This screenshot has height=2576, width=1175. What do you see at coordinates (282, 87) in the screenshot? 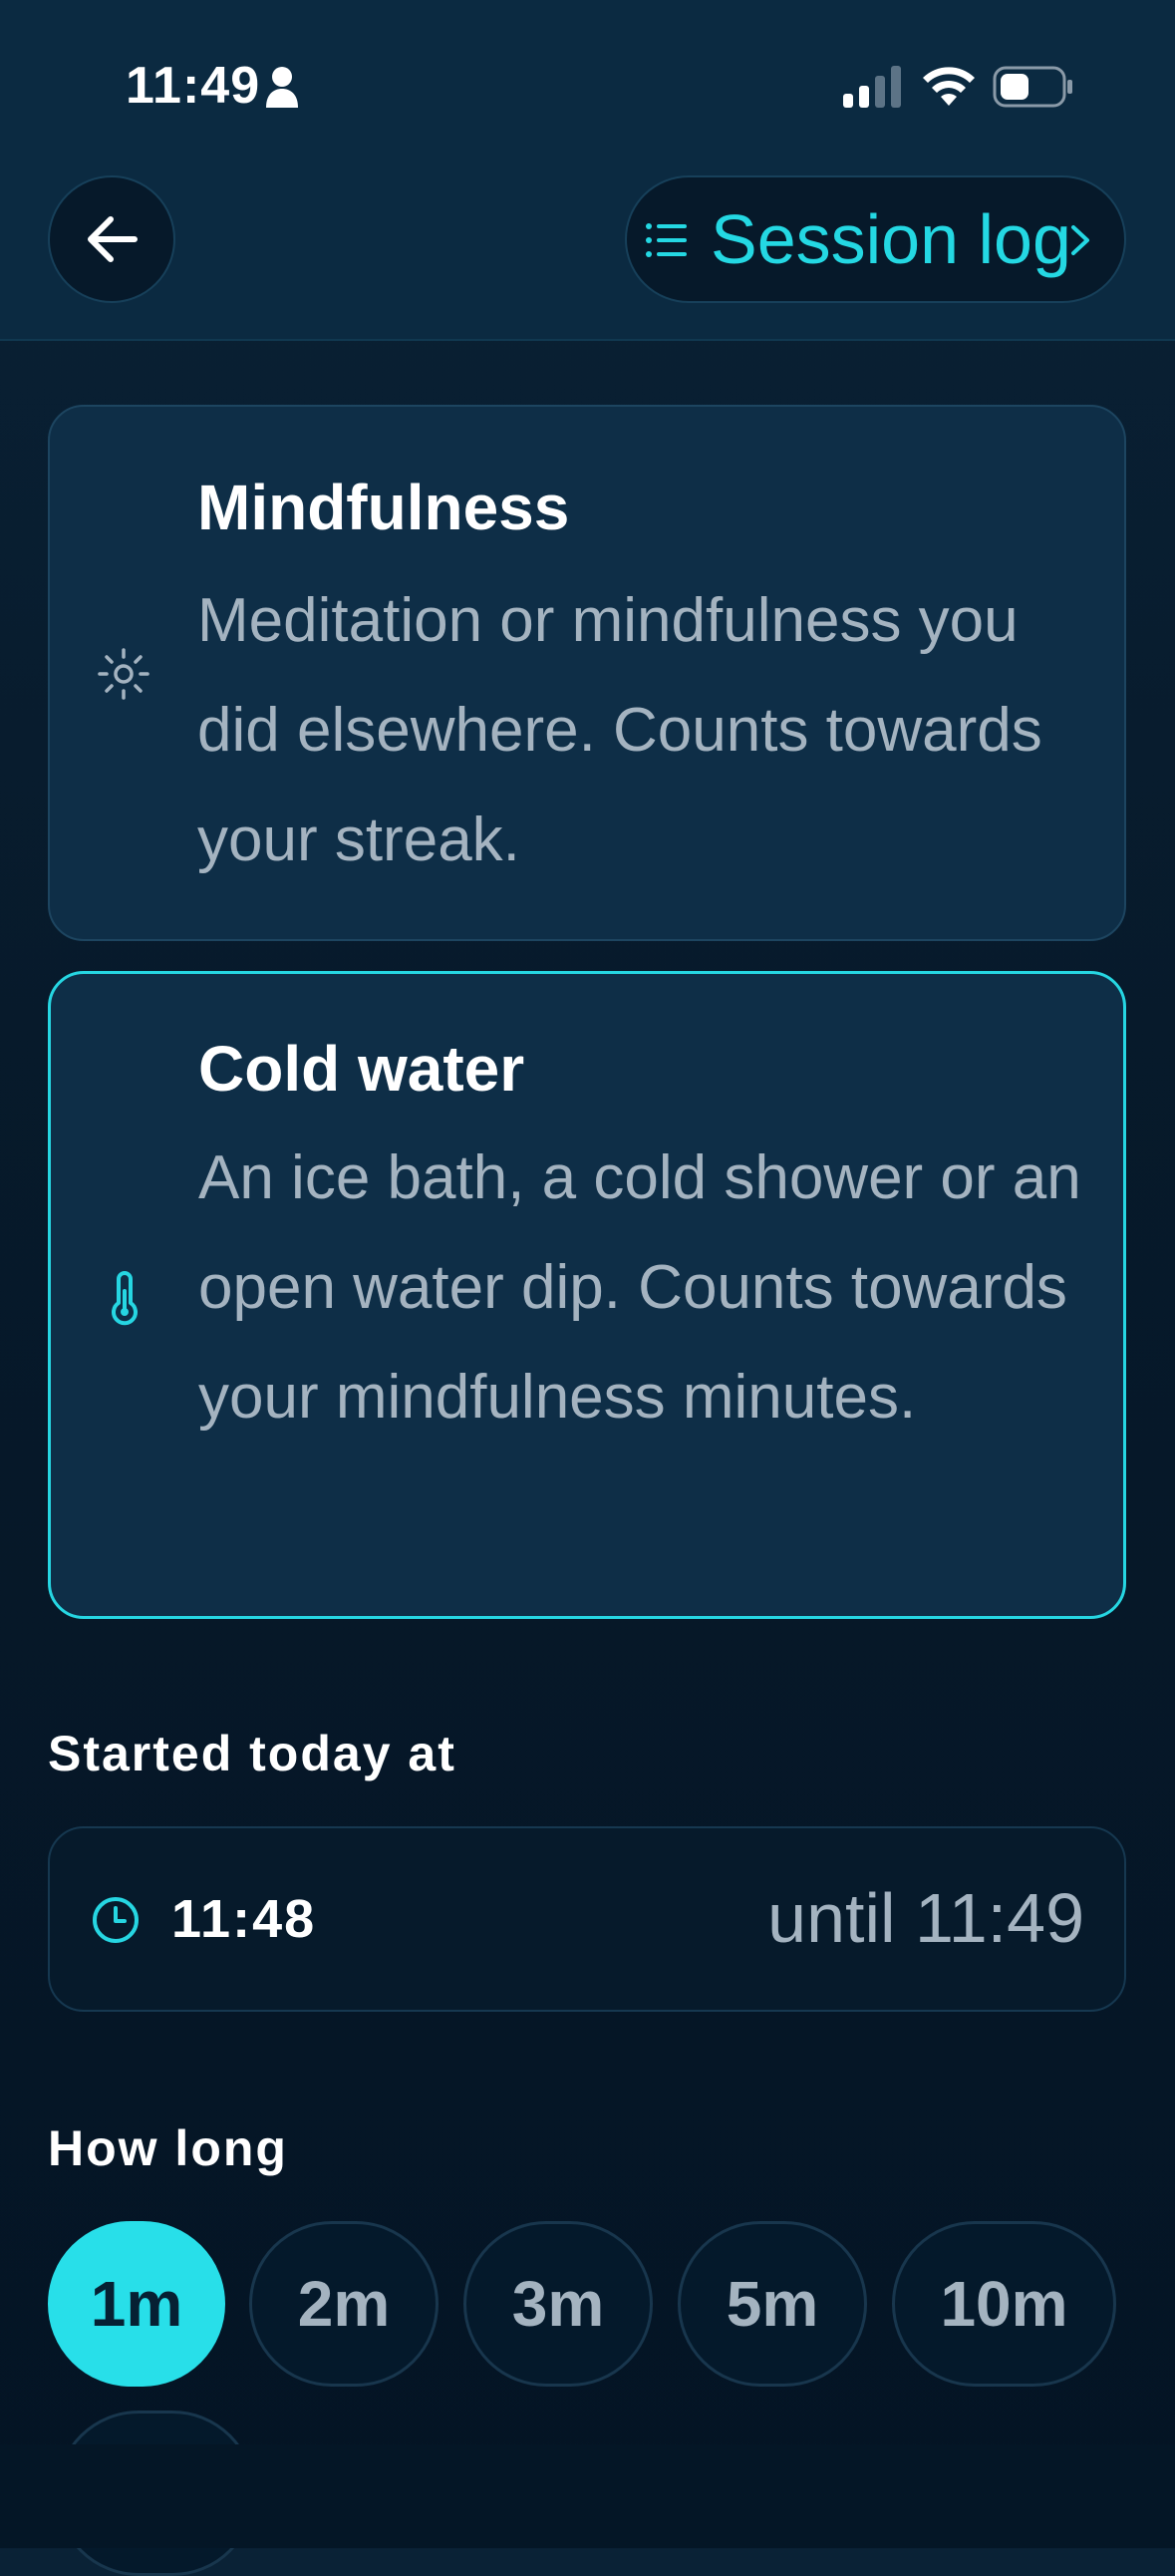
I see `person-icon` at bounding box center [282, 87].